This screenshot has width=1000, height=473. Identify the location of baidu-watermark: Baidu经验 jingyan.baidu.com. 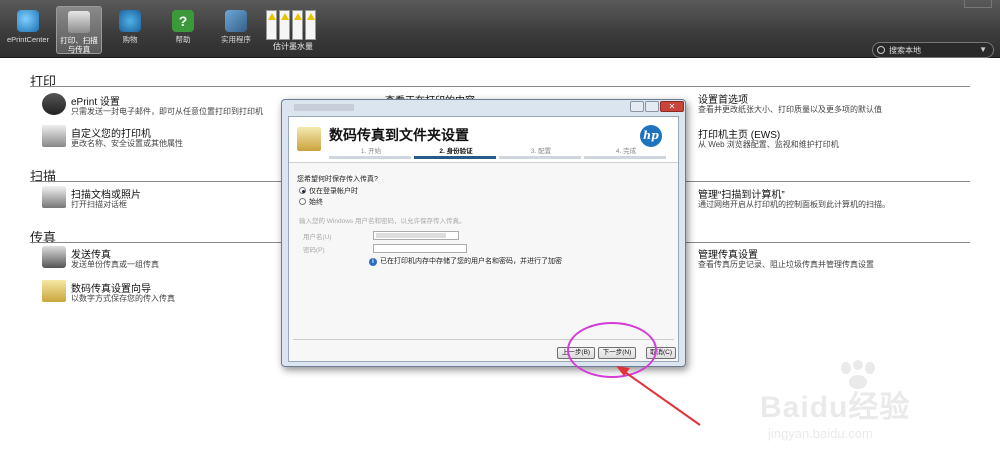
(875, 410).